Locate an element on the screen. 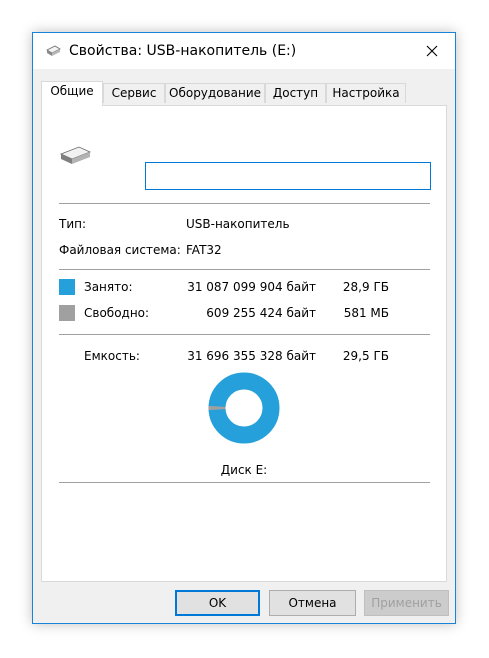 This screenshot has width=489, height=658. used-size: 28,9 ГБ is located at coordinates (365, 287).